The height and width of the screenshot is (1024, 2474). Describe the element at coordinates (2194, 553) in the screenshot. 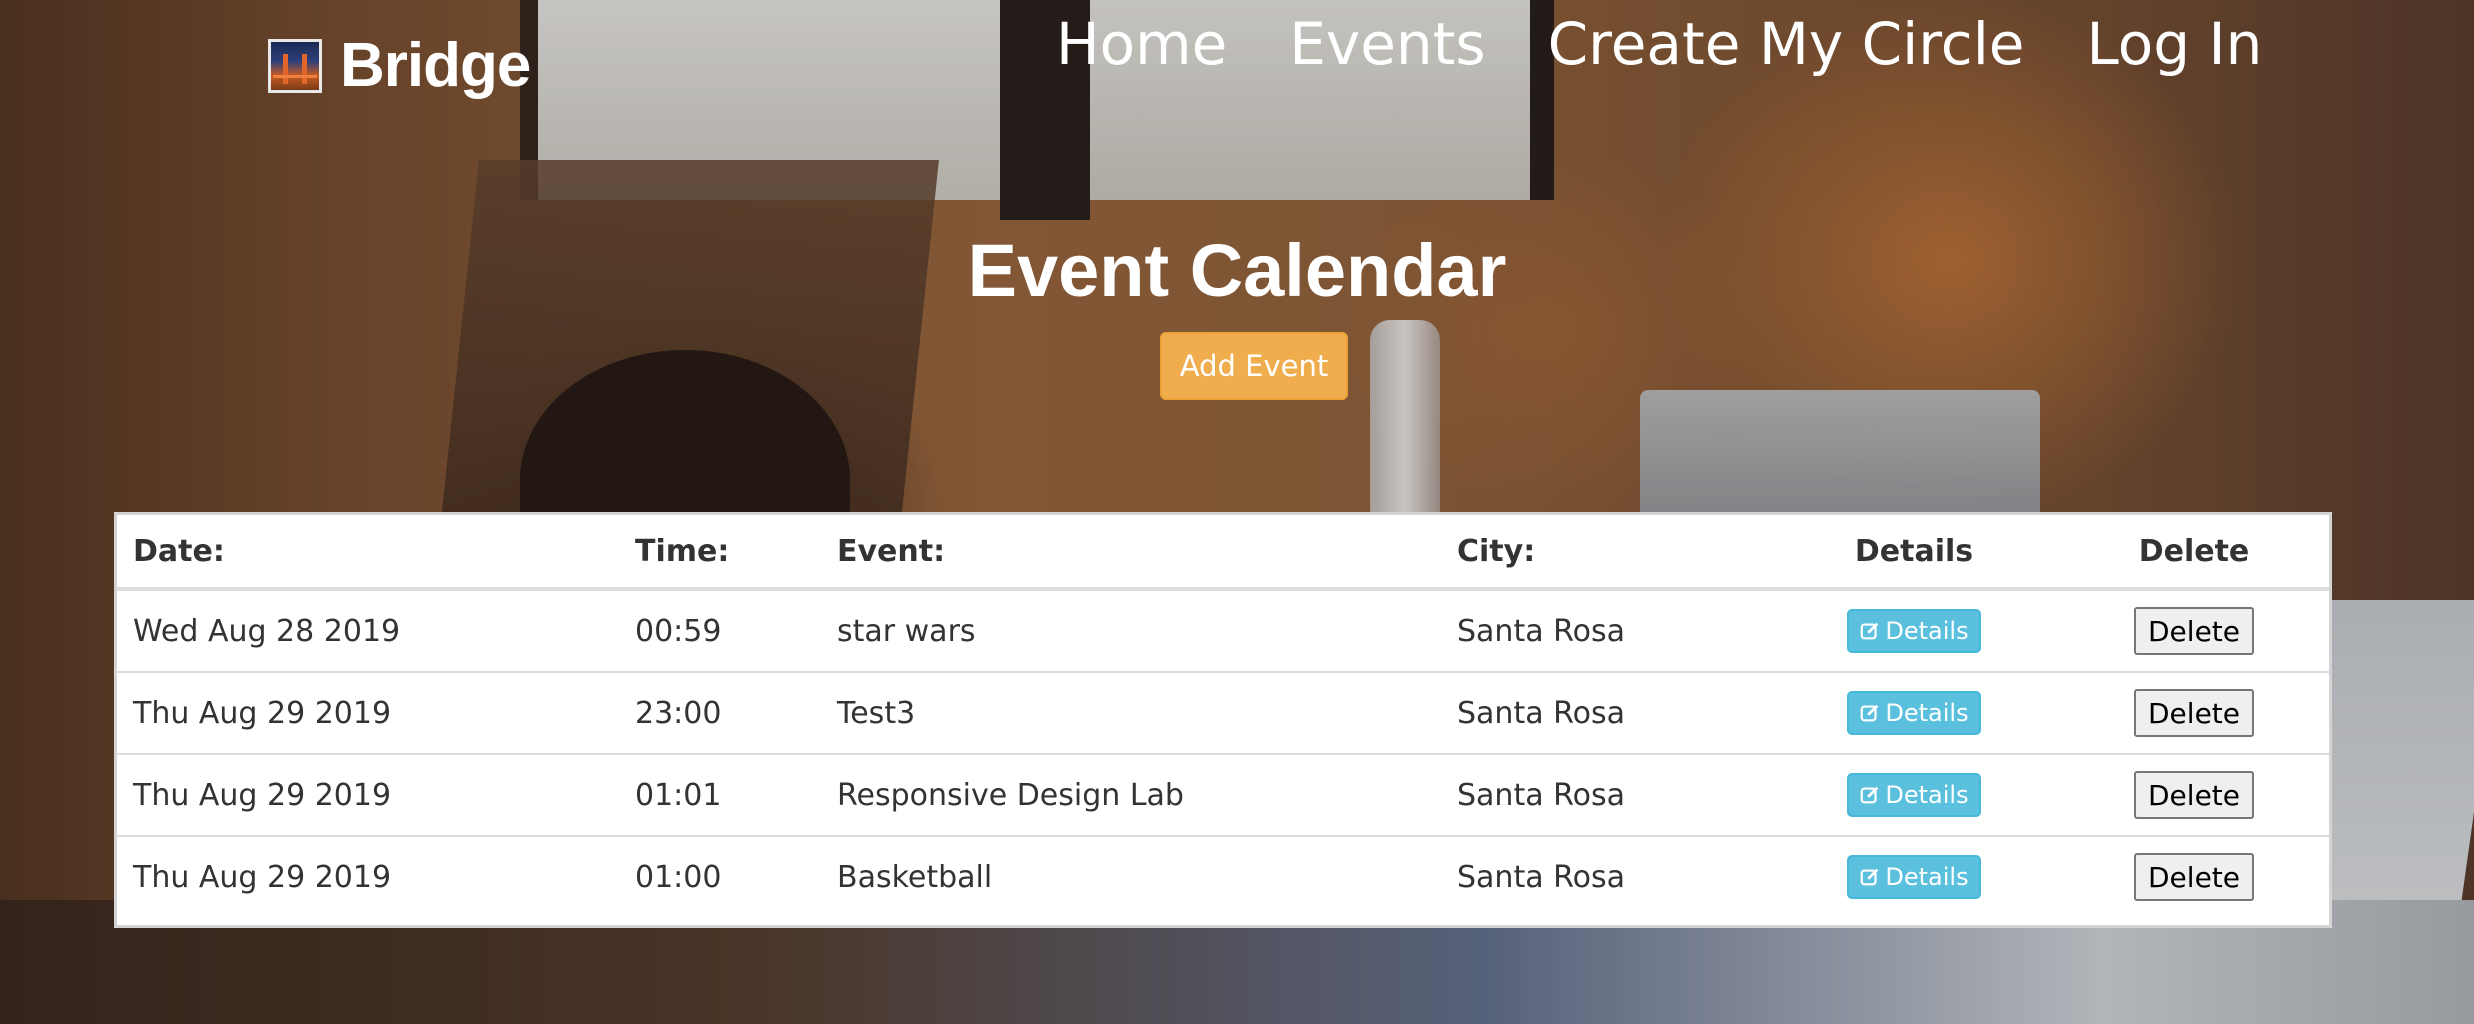

I see `header-delete: Delete` at that location.